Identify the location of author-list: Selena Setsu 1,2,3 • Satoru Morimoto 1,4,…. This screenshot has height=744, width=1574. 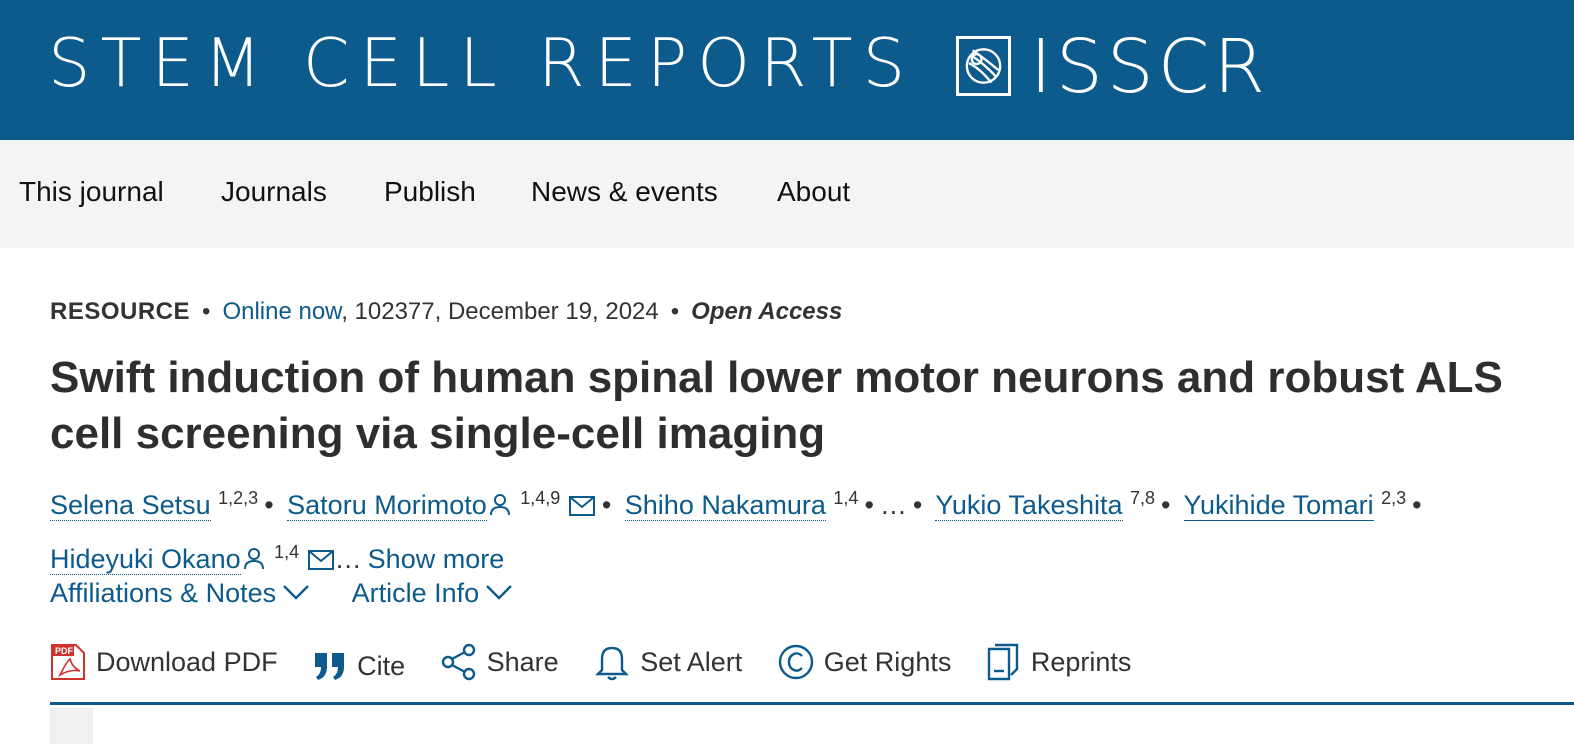
(805, 530).